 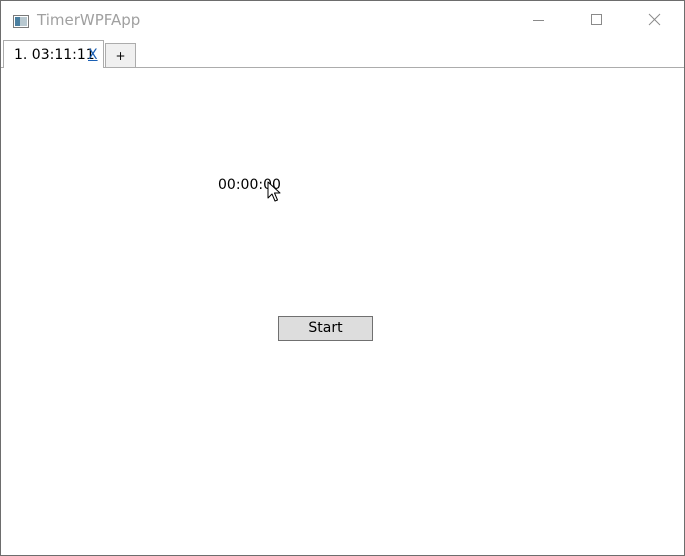 I want to click on tab-close-link: X, so click(x=93, y=55).